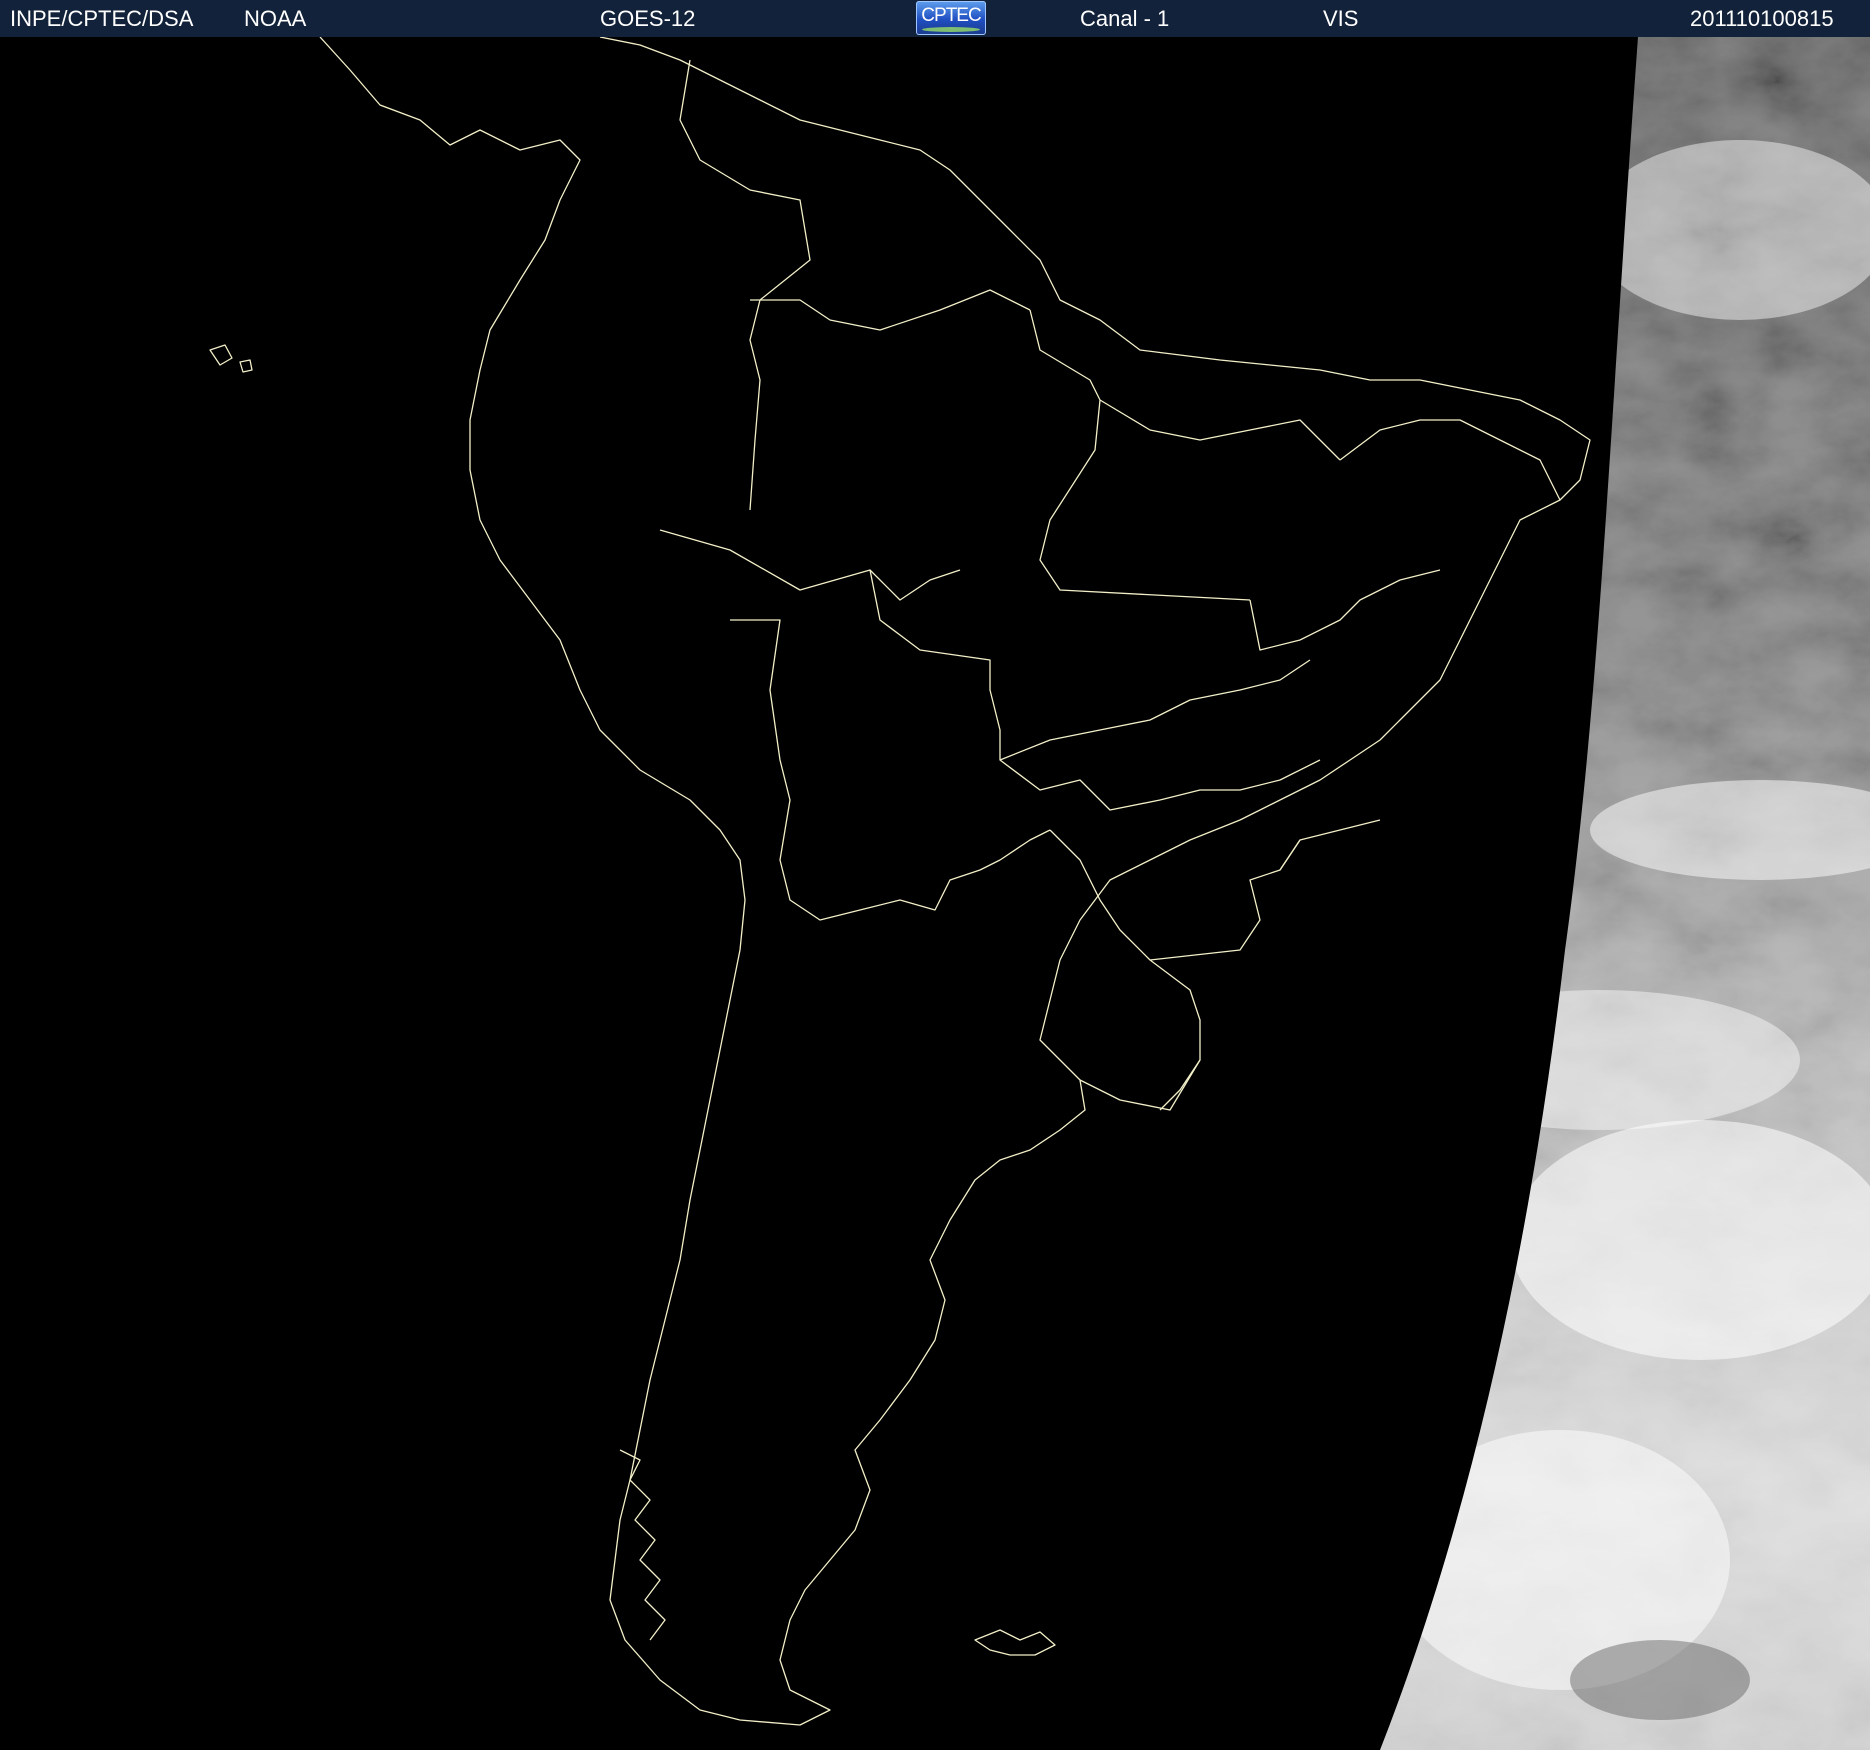  I want to click on timestamp-label: 201110100815, so click(1762, 18).